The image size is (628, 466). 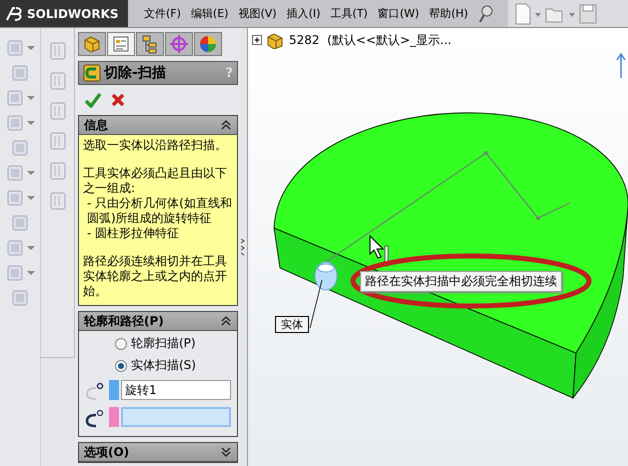 I want to click on selection-field: 旋转1, so click(x=176, y=390).